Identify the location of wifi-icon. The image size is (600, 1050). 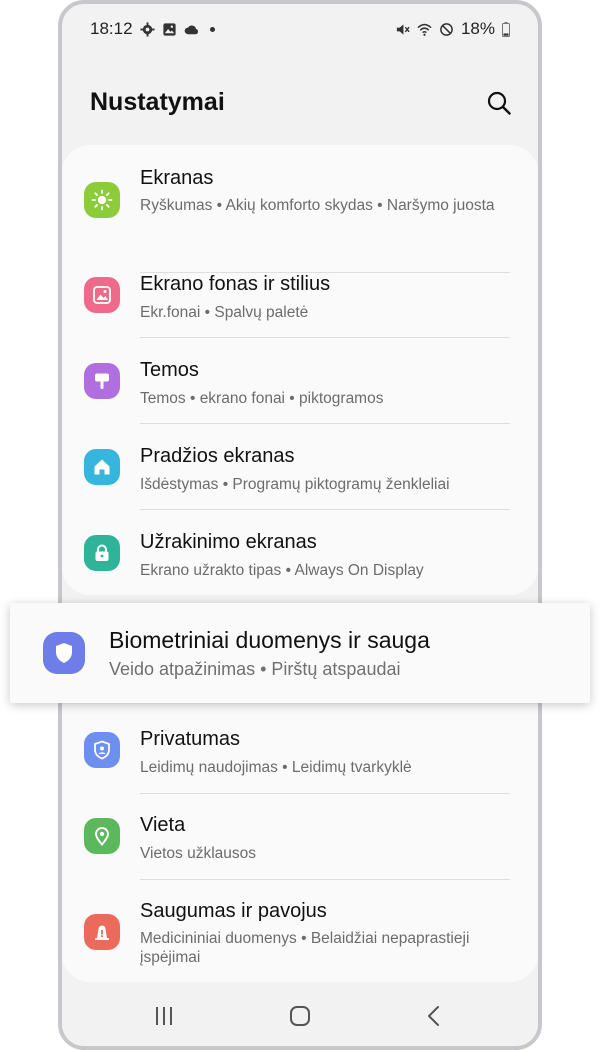
(424, 29).